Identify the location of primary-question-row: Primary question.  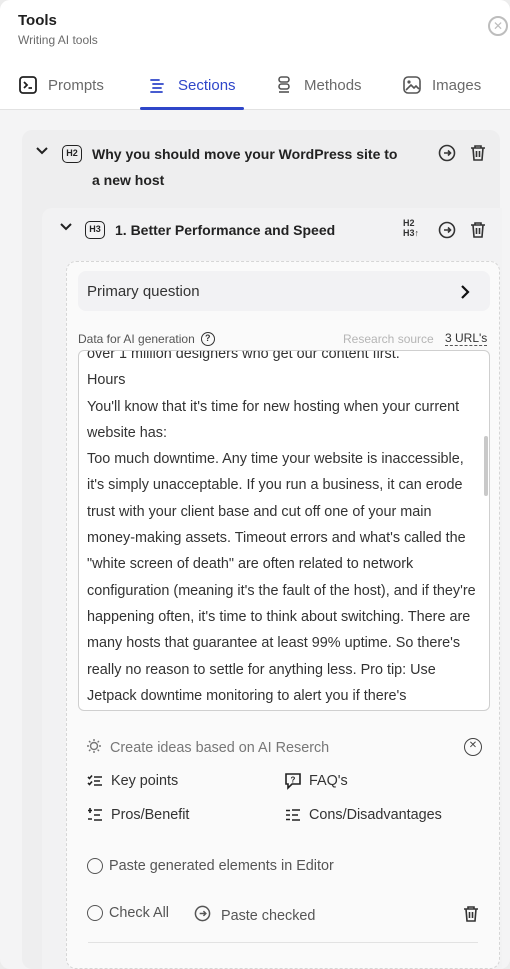
(284, 291).